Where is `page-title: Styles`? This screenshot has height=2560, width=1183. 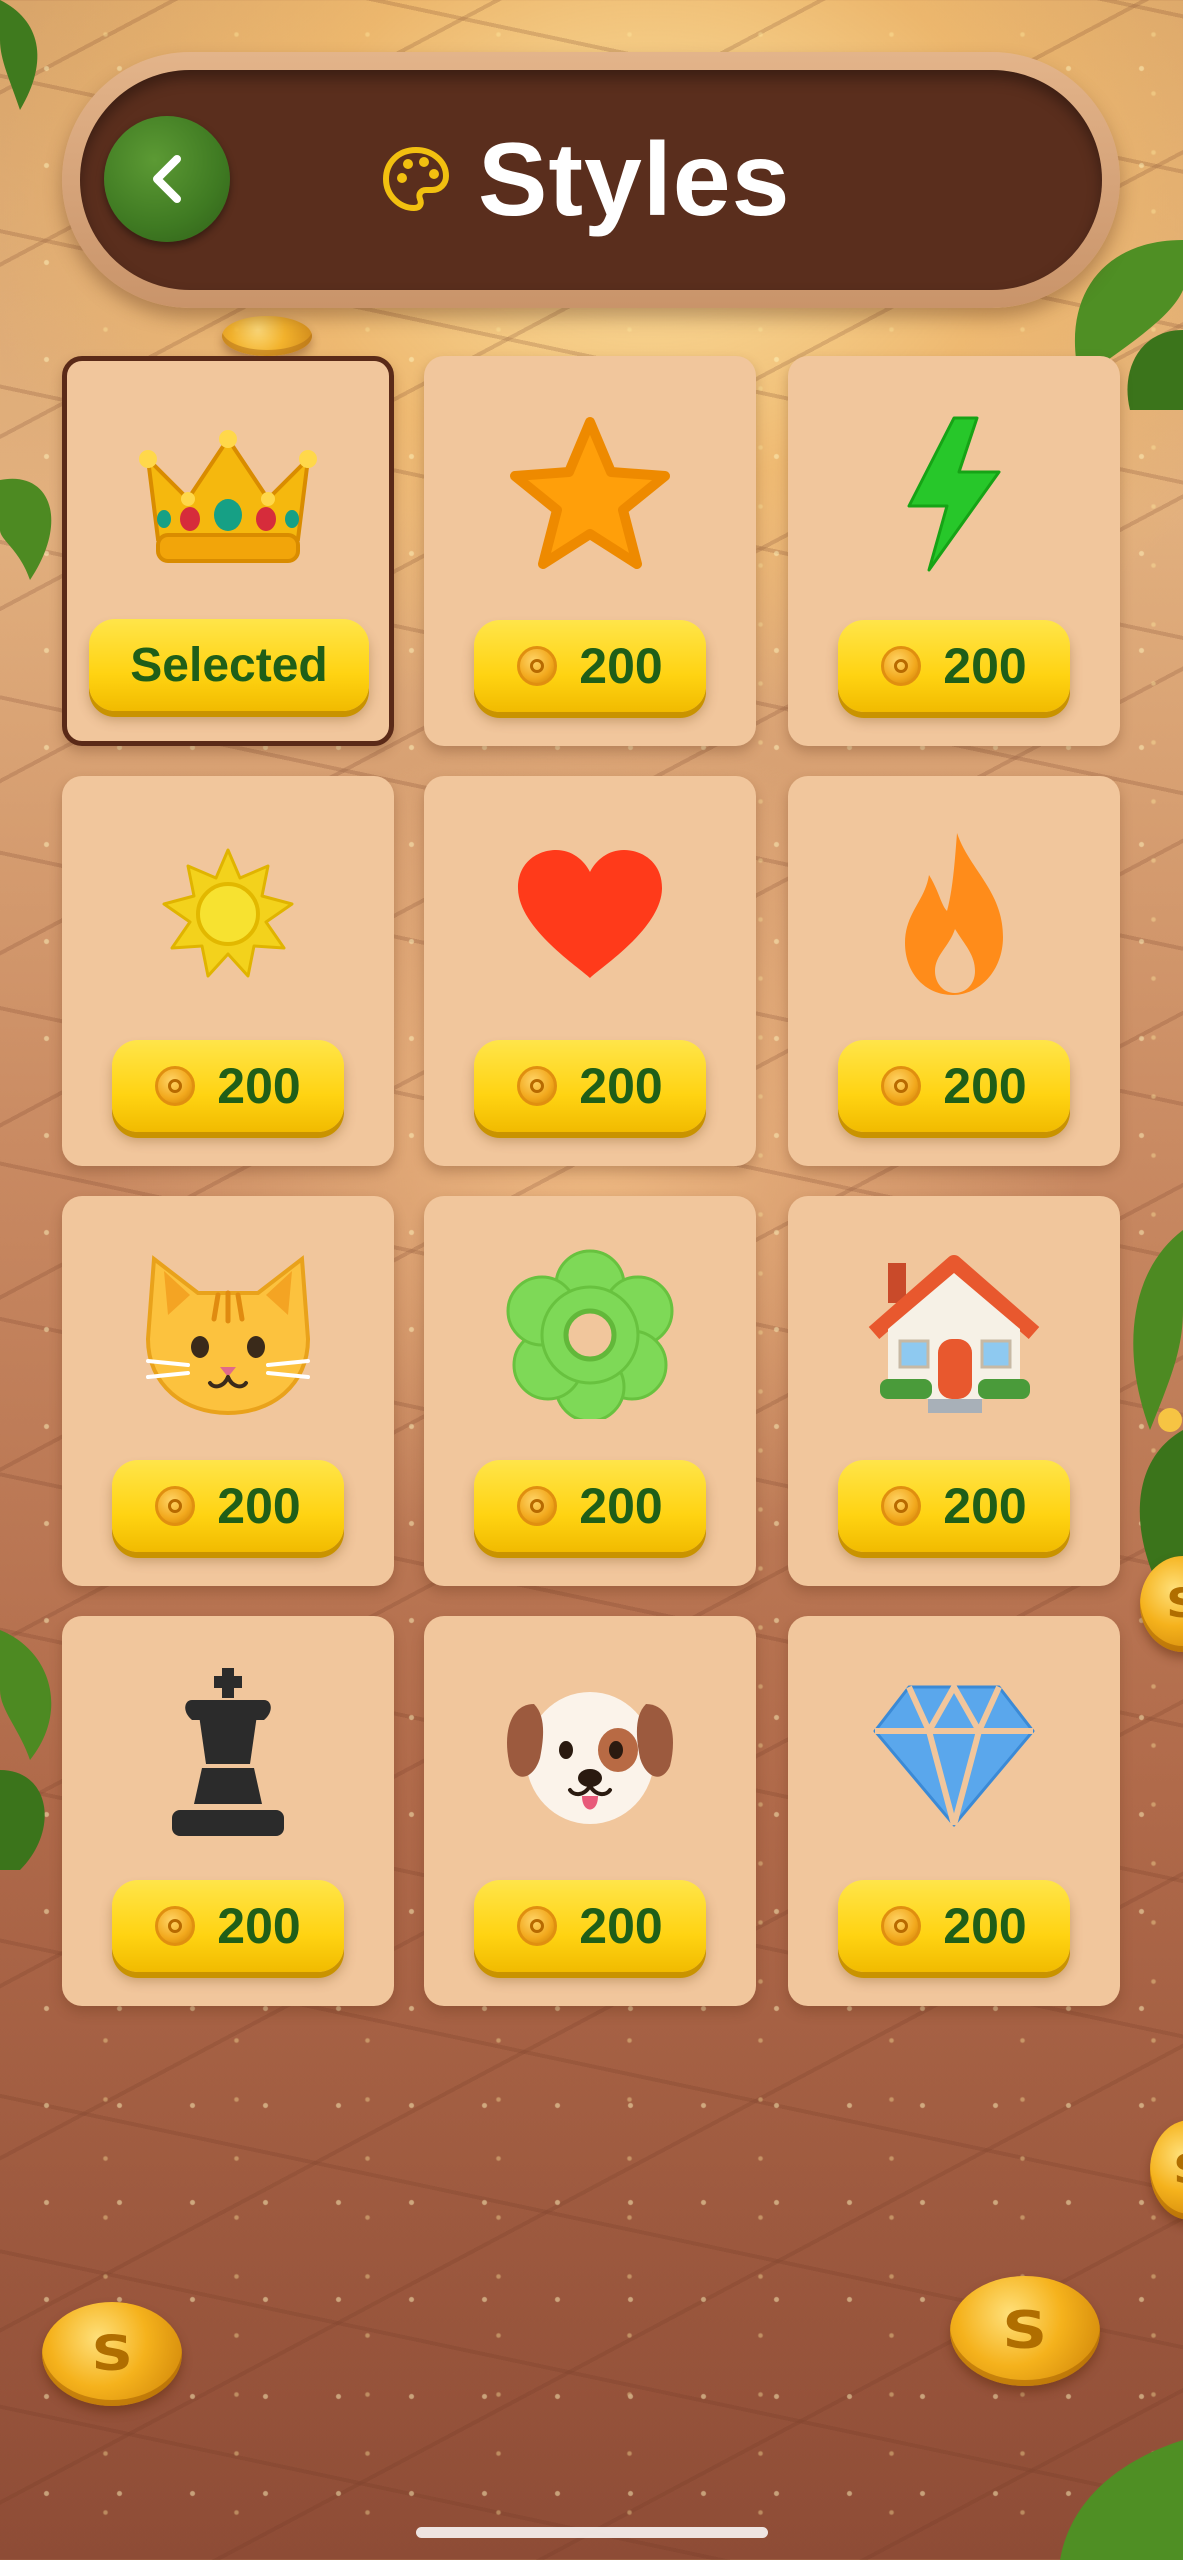
page-title: Styles is located at coordinates (634, 179).